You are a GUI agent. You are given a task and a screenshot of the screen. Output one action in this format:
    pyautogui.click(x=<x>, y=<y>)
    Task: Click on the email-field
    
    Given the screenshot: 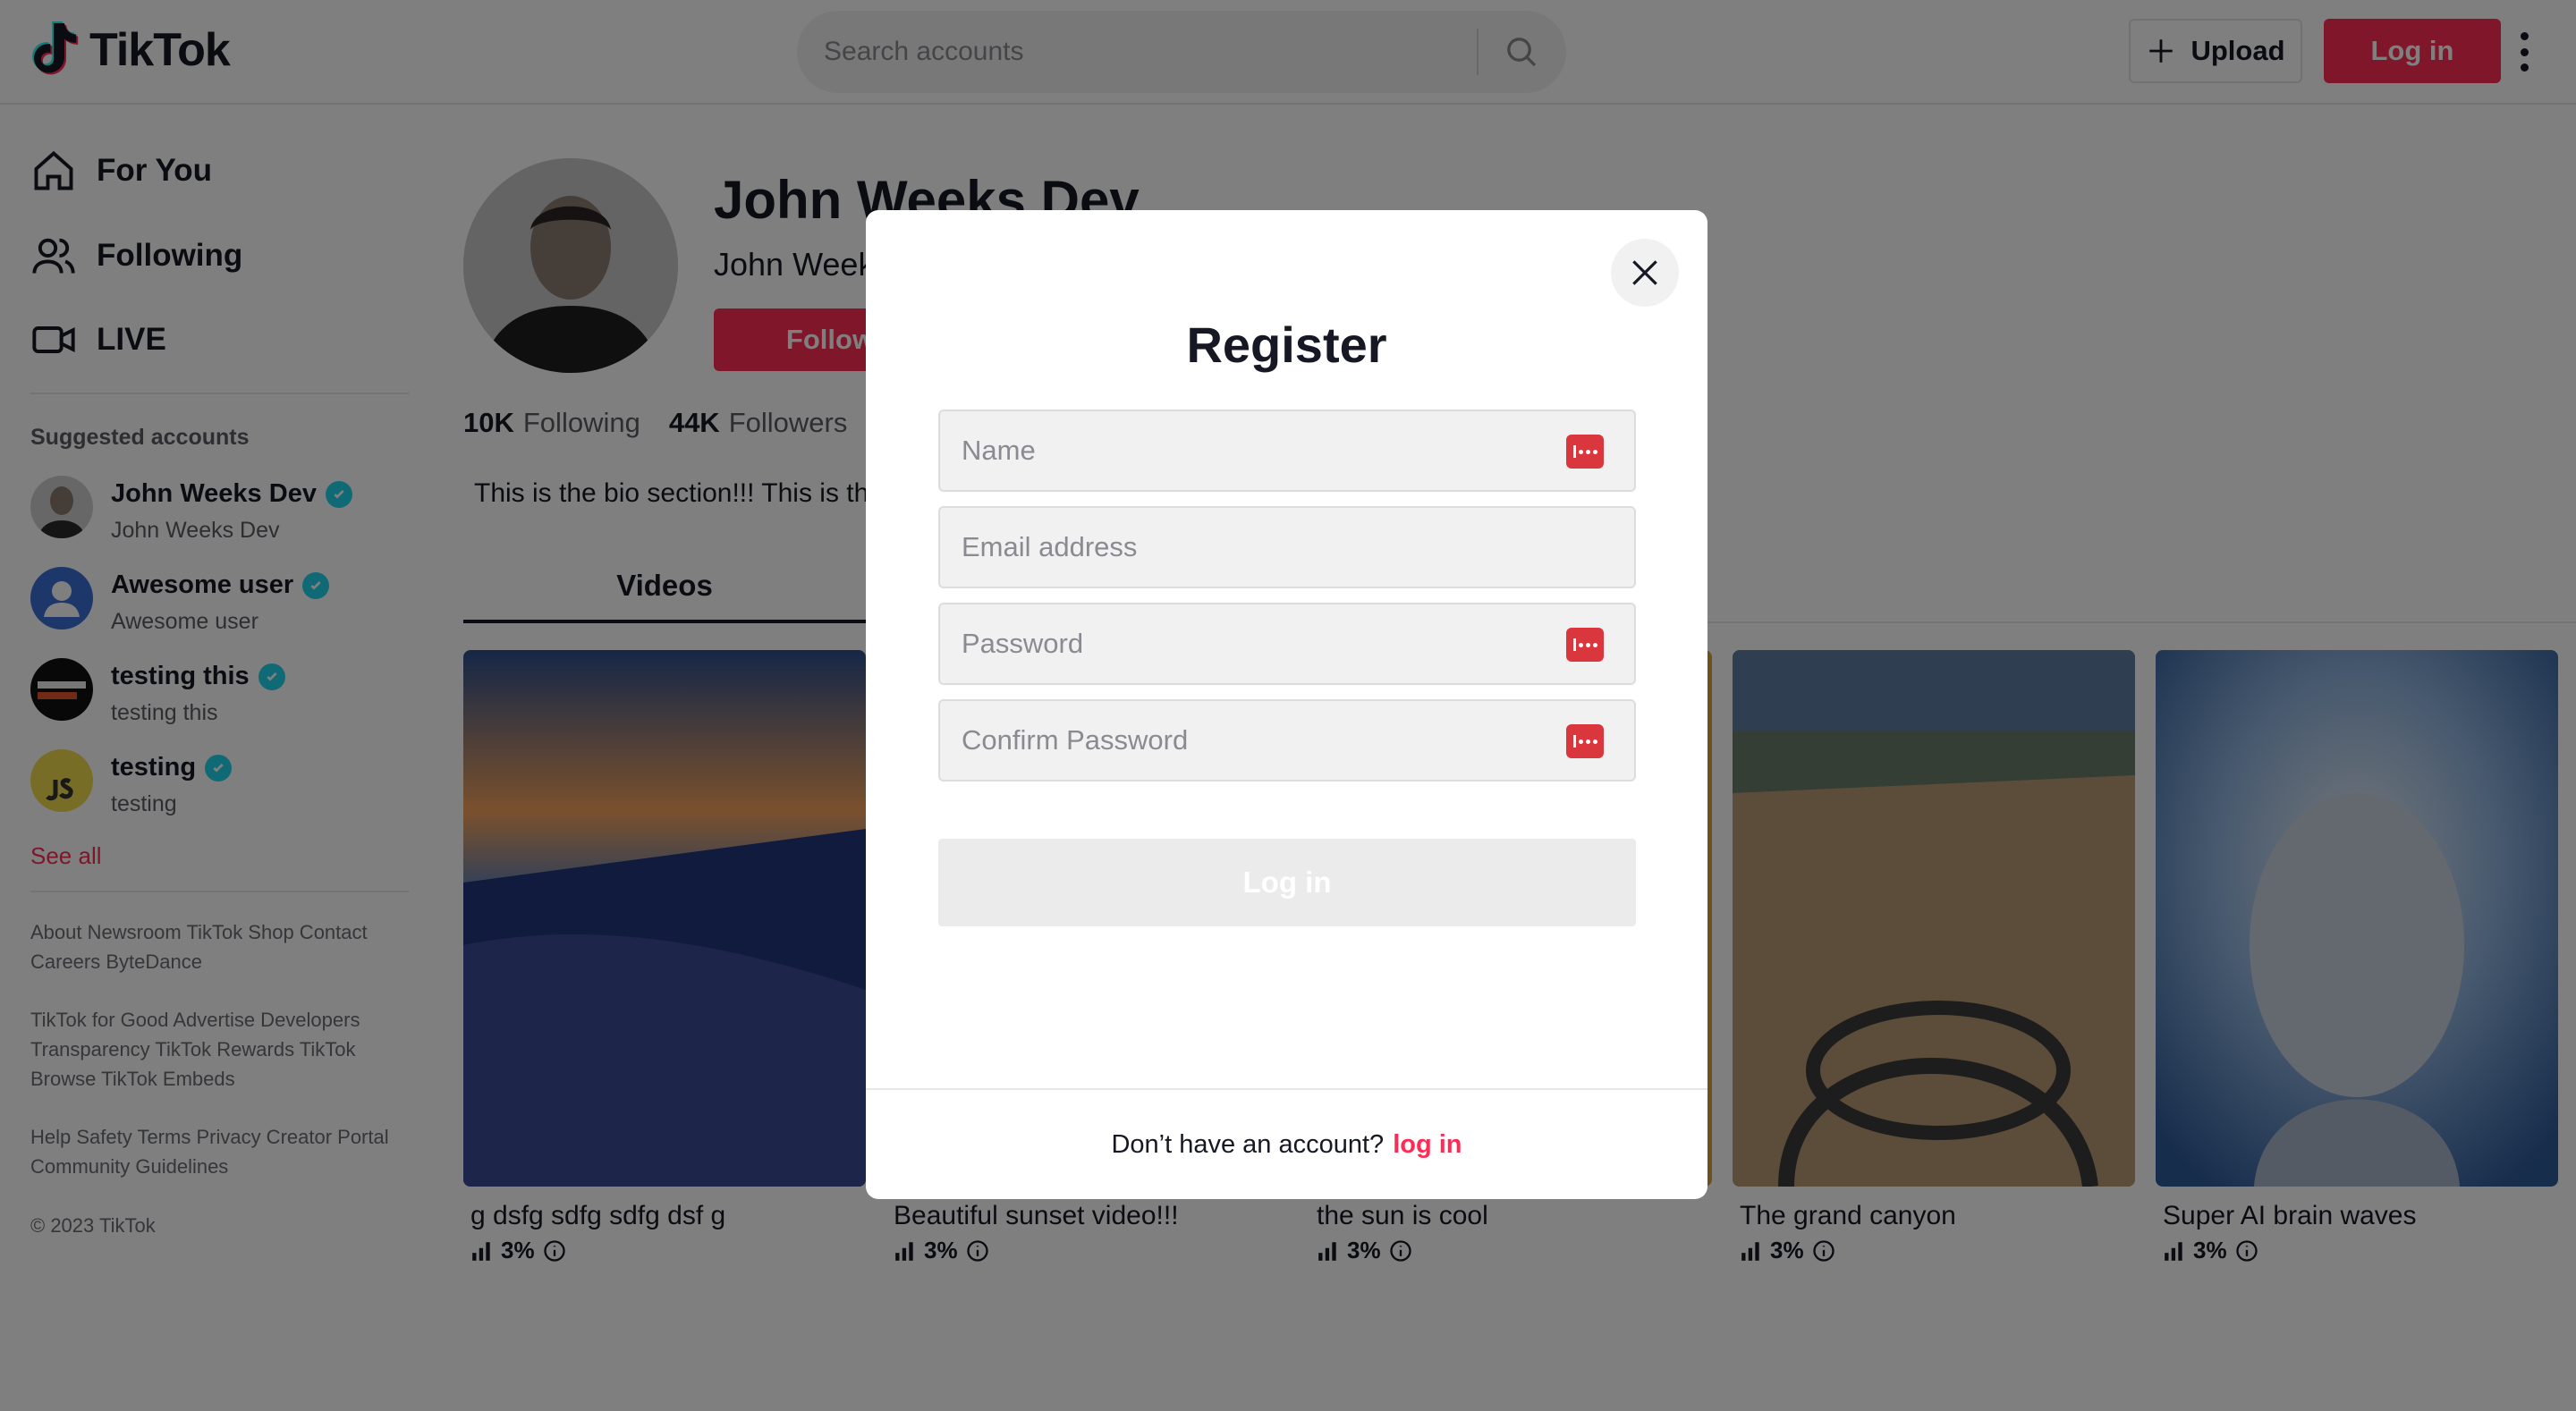 What is the action you would take?
    pyautogui.click(x=1287, y=547)
    